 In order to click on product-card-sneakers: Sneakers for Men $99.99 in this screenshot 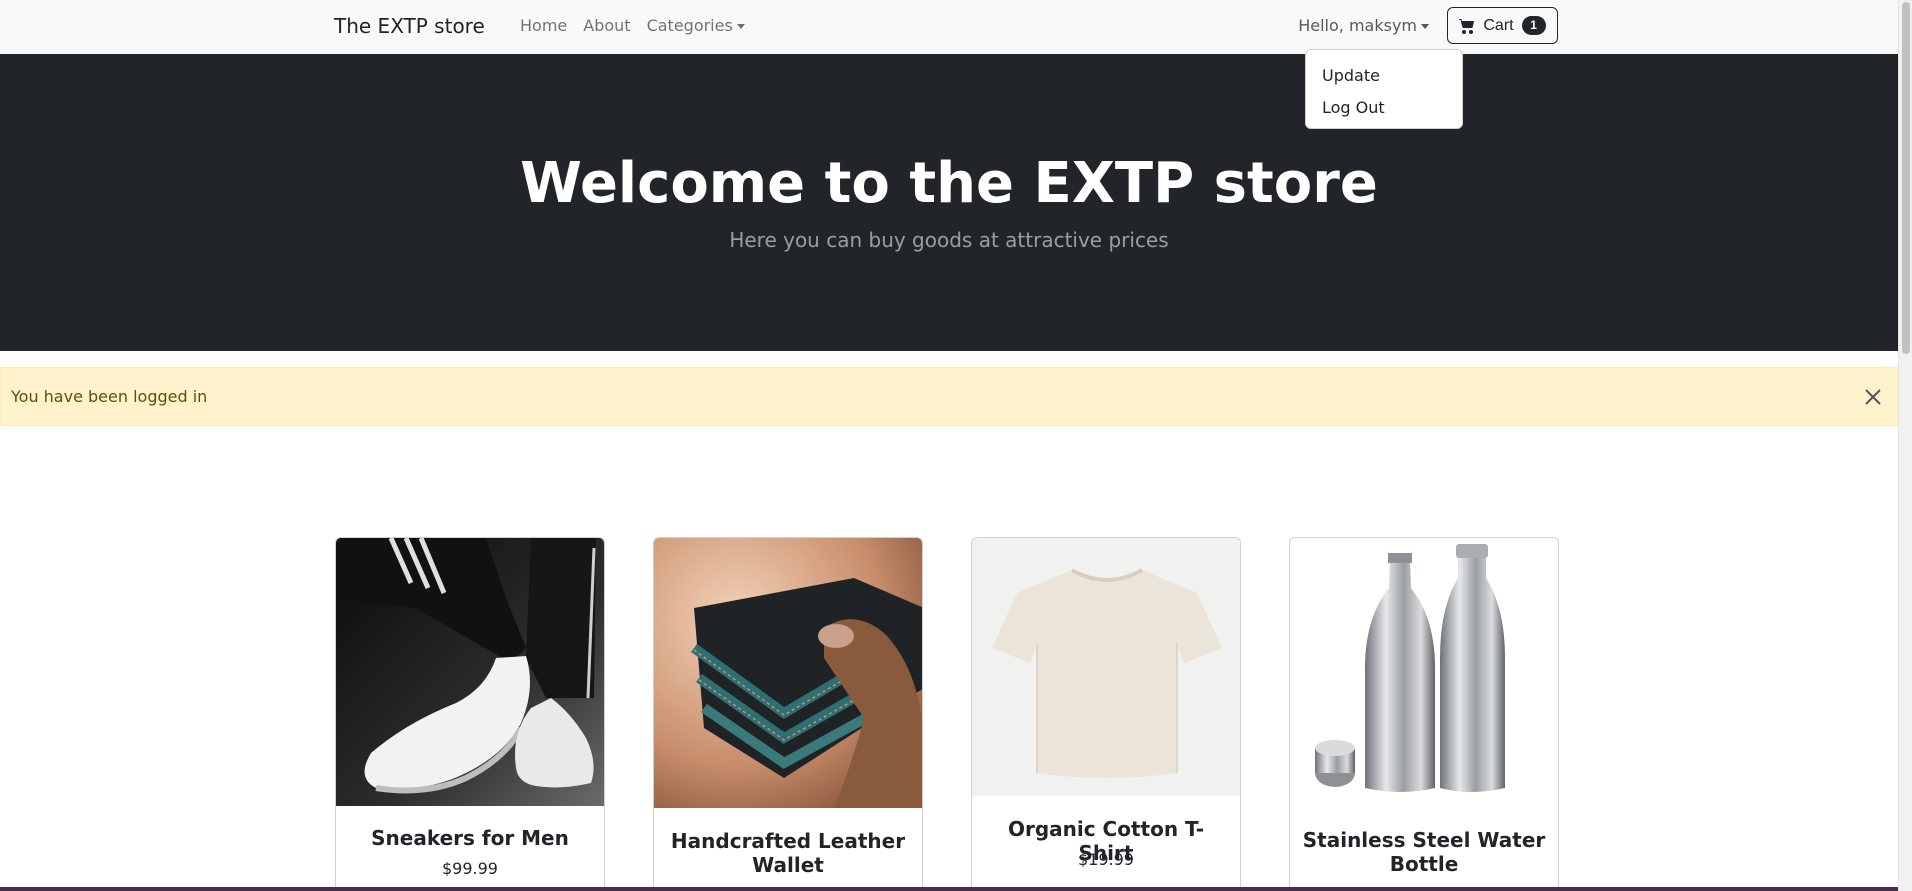, I will do `click(470, 714)`.